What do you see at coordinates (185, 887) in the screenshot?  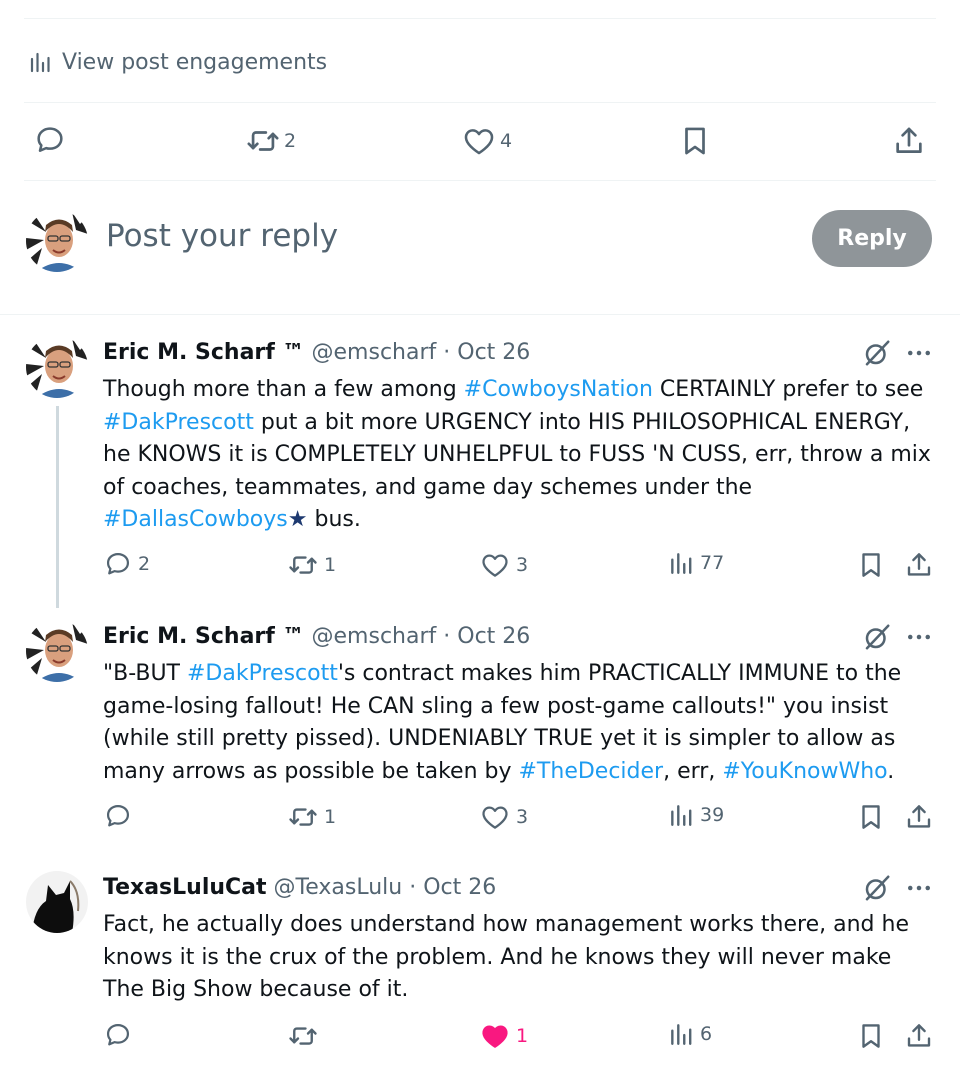 I see `display-name: TexasLuluCat` at bounding box center [185, 887].